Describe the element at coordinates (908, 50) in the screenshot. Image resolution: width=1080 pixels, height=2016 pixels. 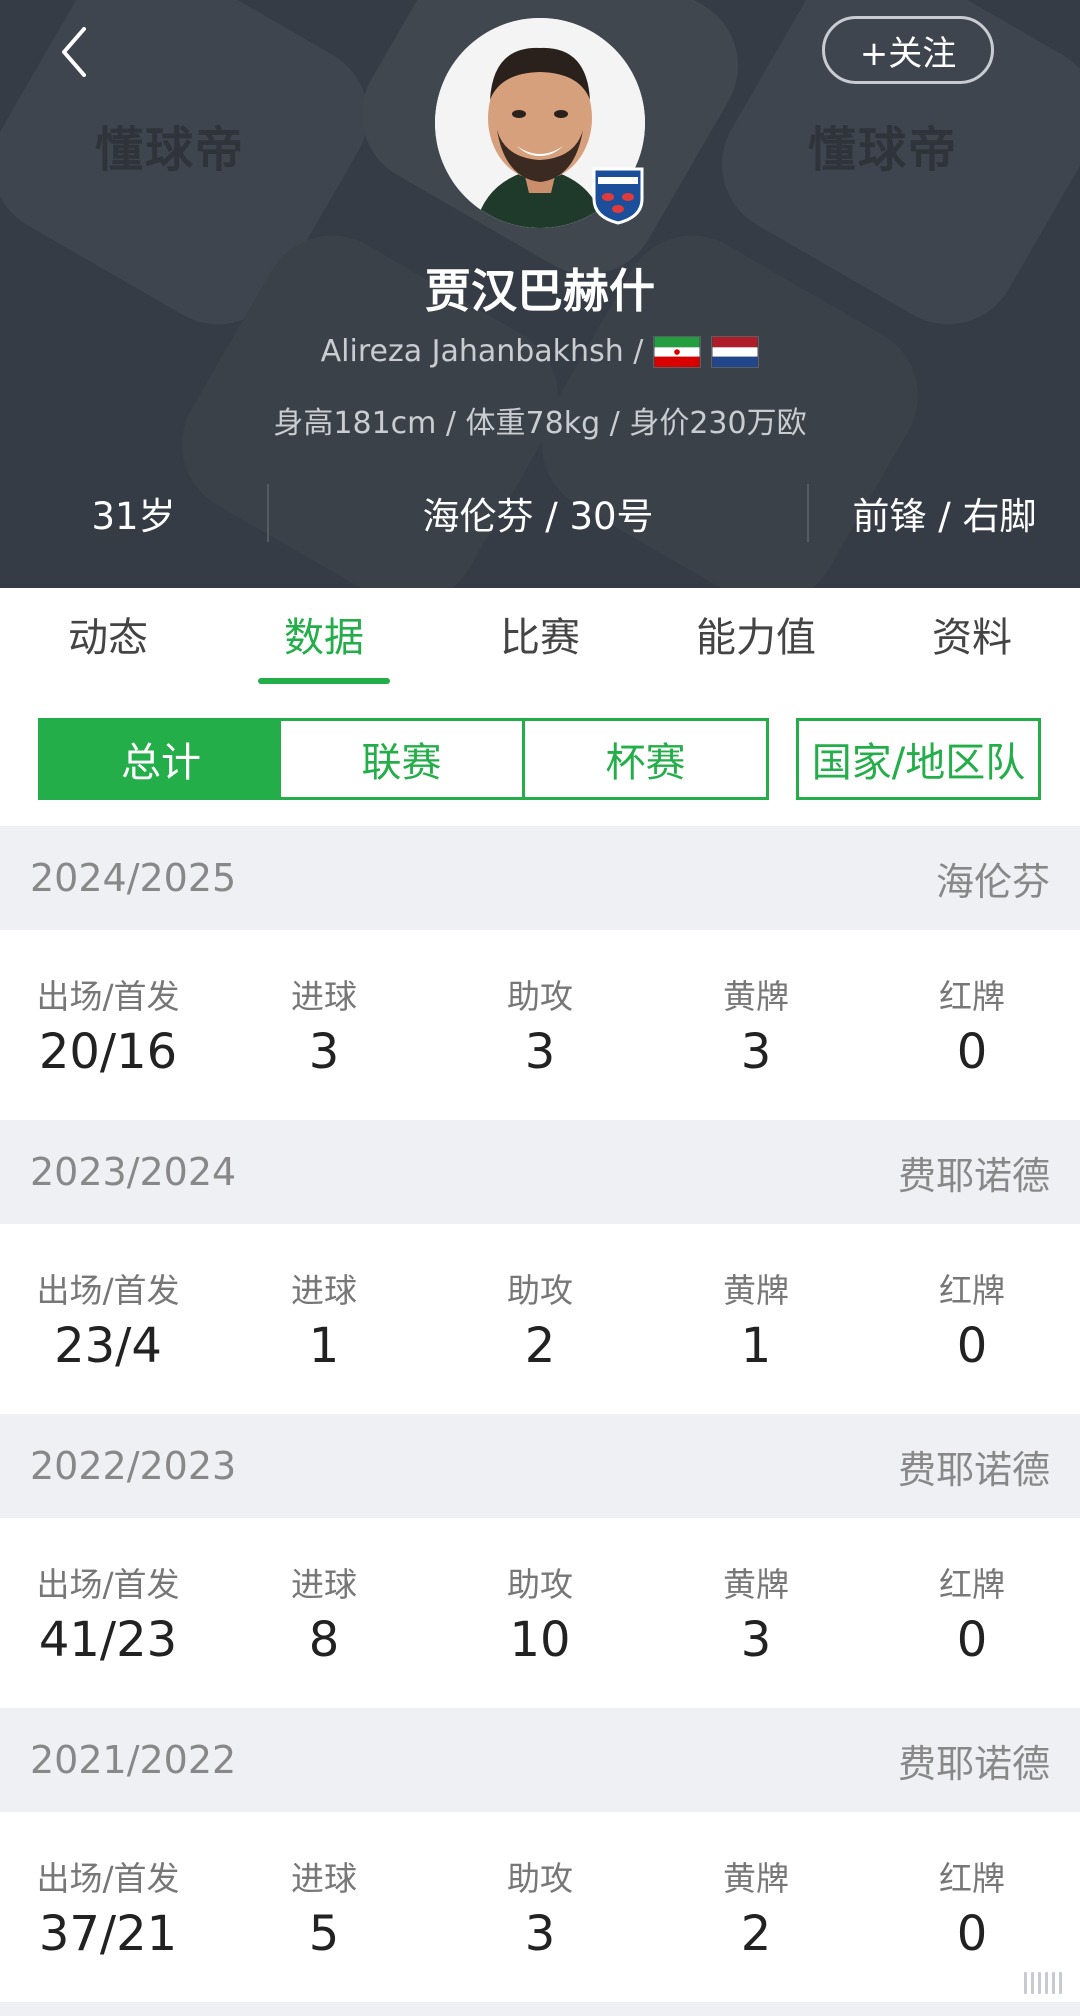
I see `follow-button: +关注` at that location.